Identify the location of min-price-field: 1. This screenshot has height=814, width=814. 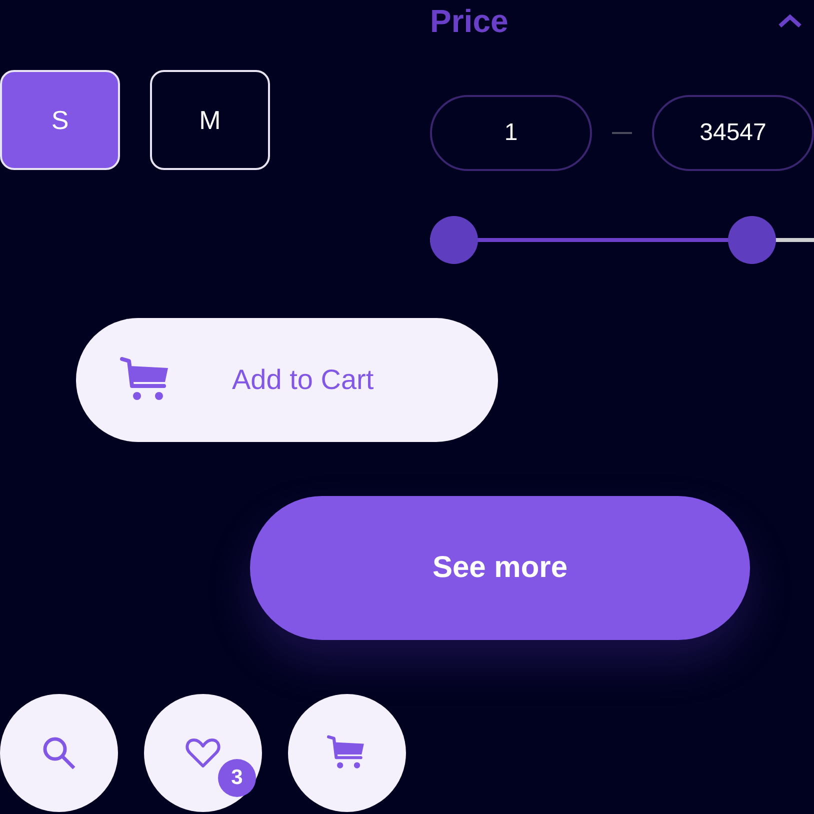
(511, 133).